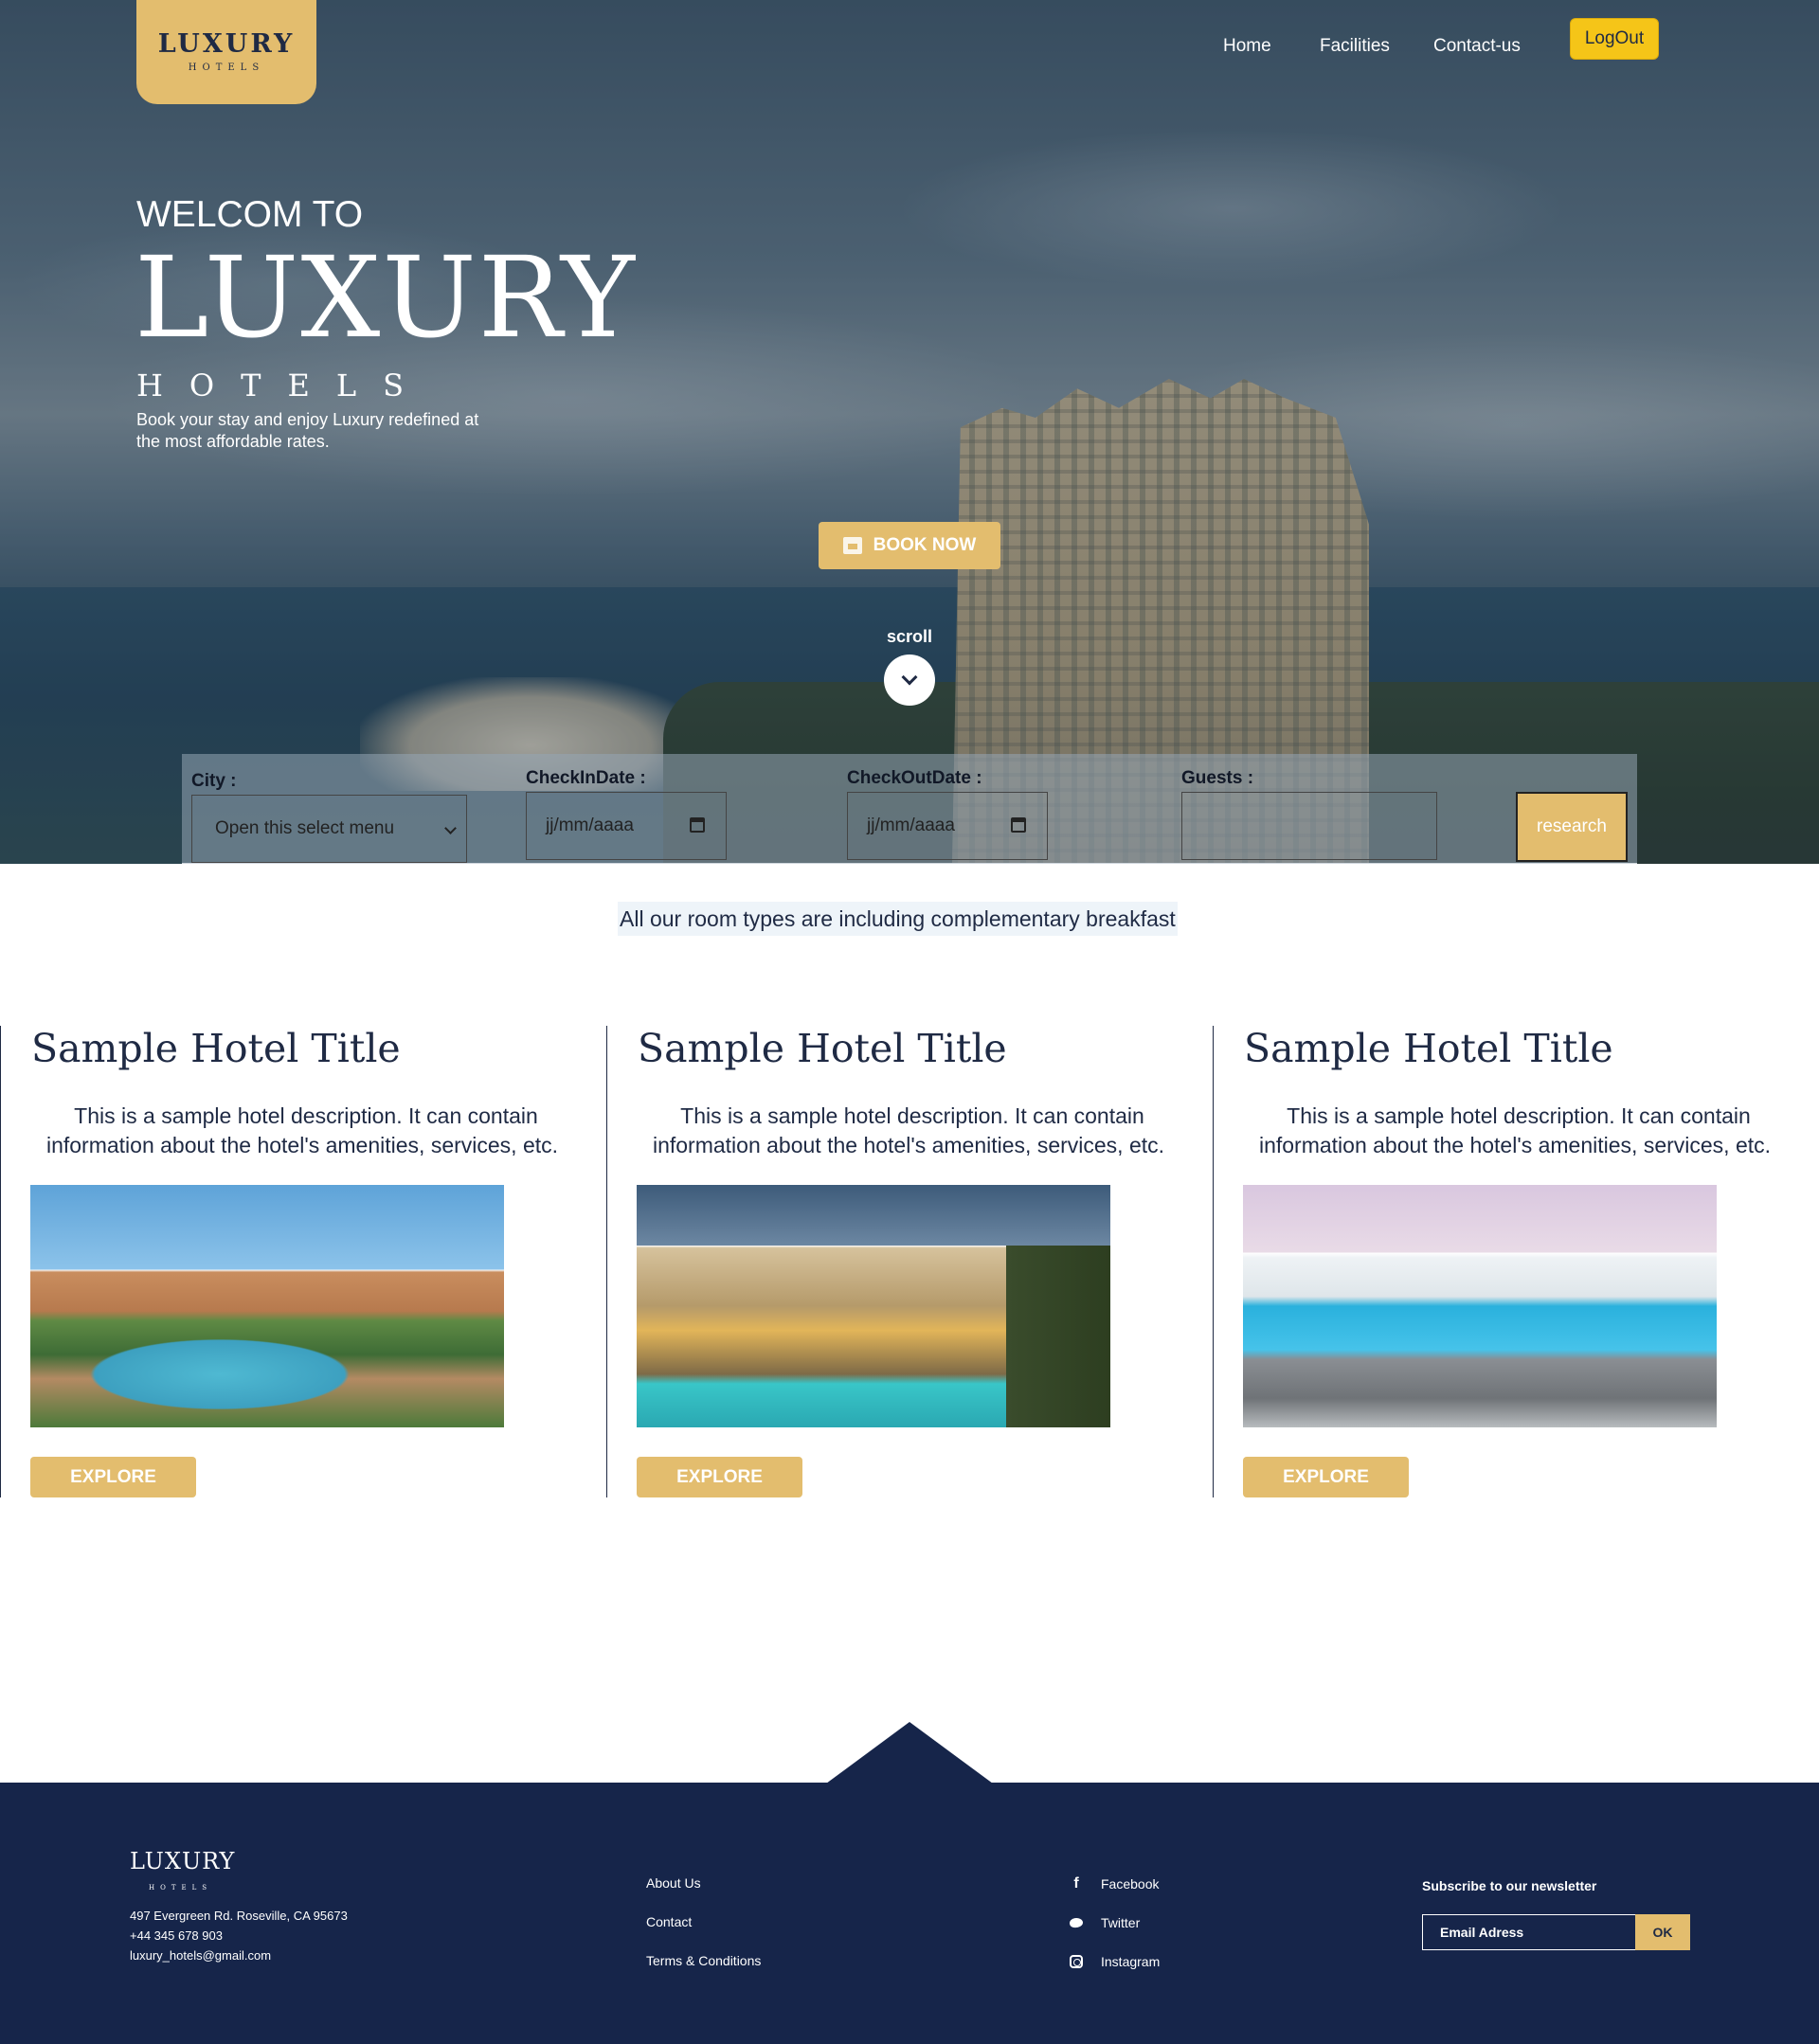  What do you see at coordinates (1130, 1883) in the screenshot?
I see `facebook-label: Facebook` at bounding box center [1130, 1883].